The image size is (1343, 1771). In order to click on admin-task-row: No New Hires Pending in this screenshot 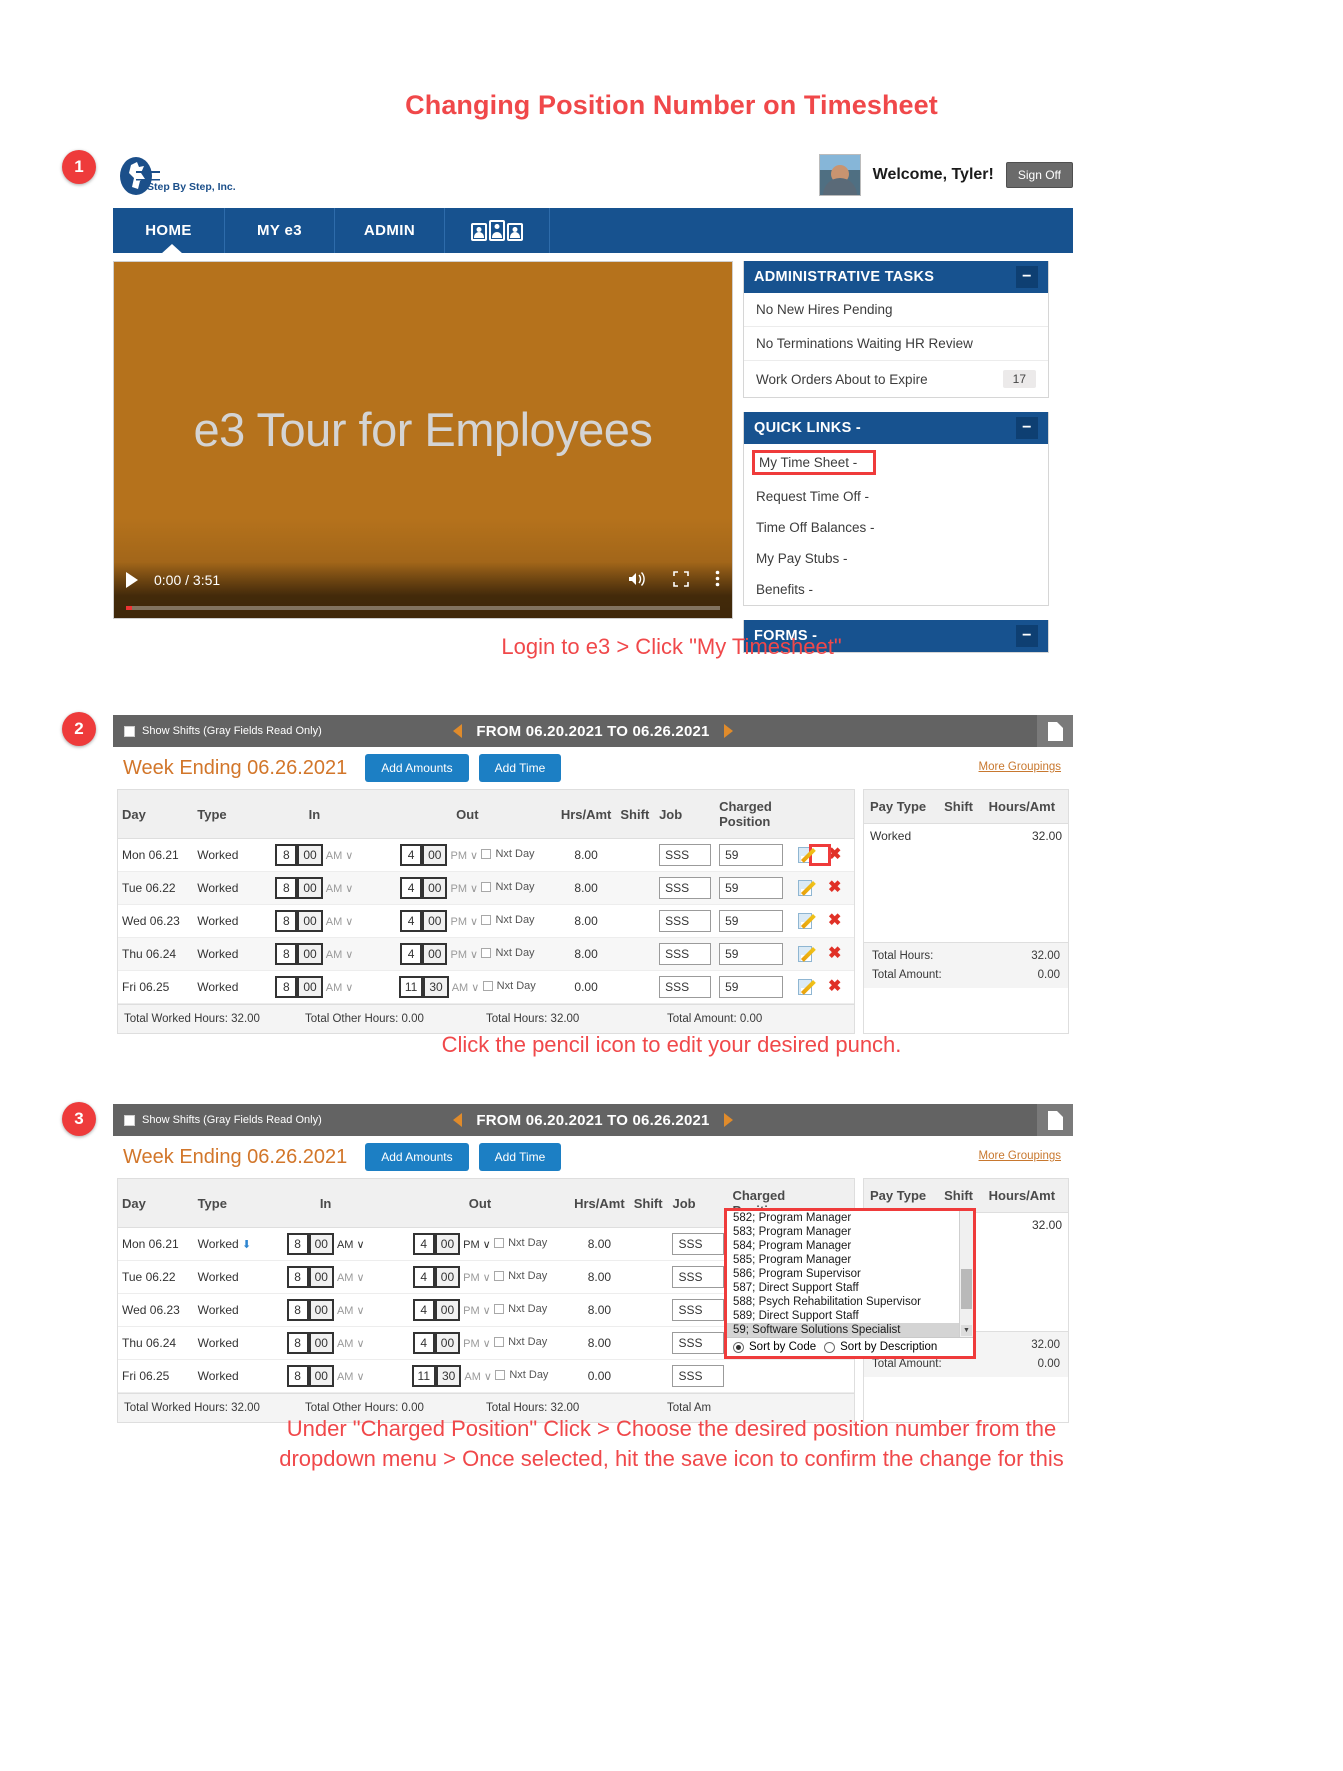, I will do `click(896, 310)`.